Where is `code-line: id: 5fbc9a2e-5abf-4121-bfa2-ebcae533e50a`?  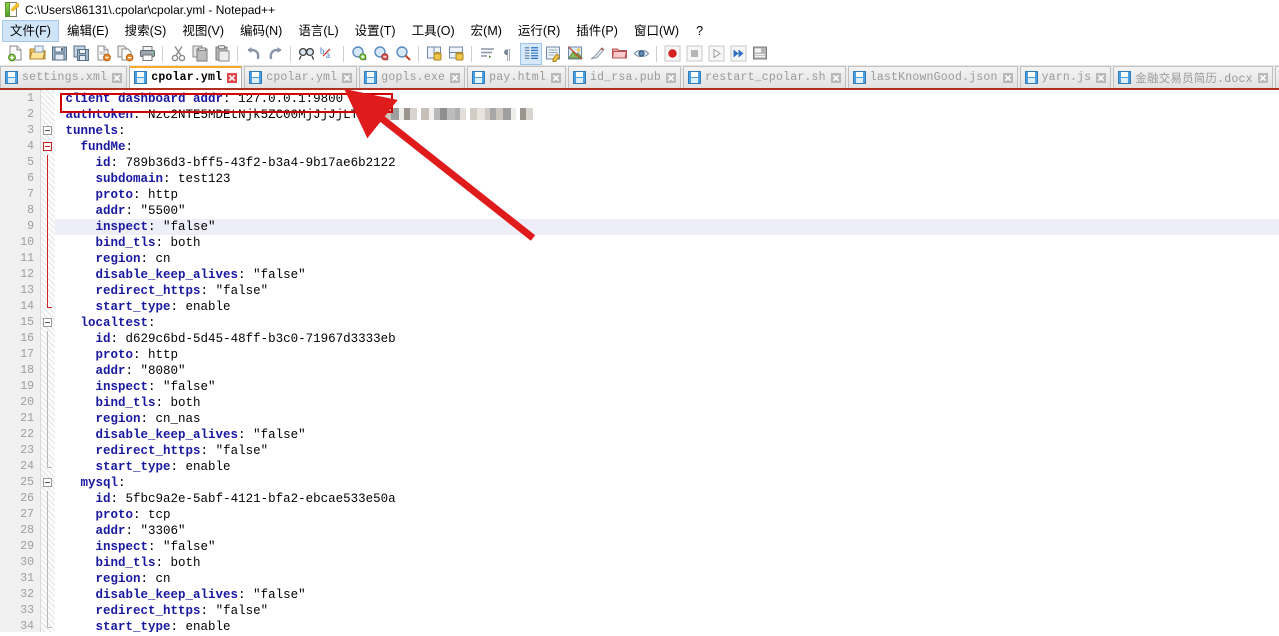 code-line: id: 5fbc9a2e-5abf-4121-bfa2-ebcae533e50a is located at coordinates (667, 499).